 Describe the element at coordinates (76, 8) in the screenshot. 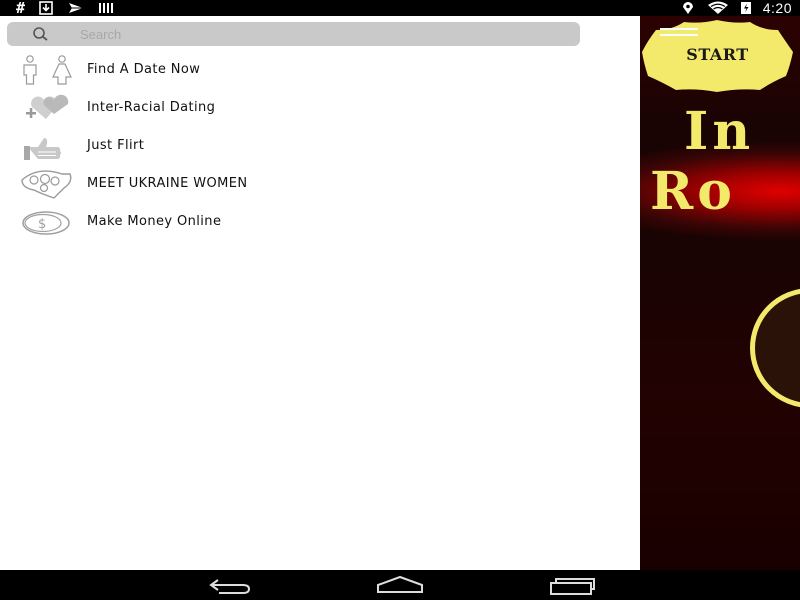

I see `send-icon` at that location.